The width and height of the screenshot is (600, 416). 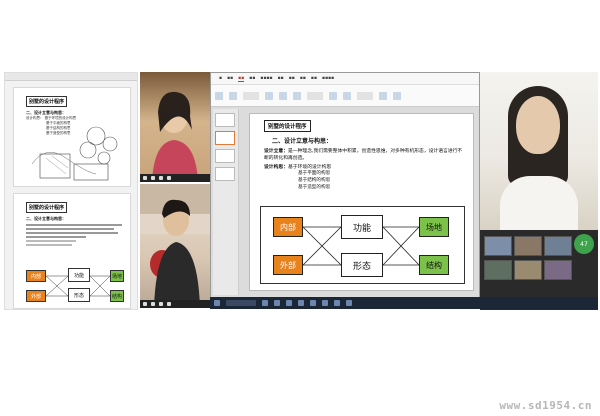 I want to click on construct-item: 基于结构的构思, so click(x=314, y=180).